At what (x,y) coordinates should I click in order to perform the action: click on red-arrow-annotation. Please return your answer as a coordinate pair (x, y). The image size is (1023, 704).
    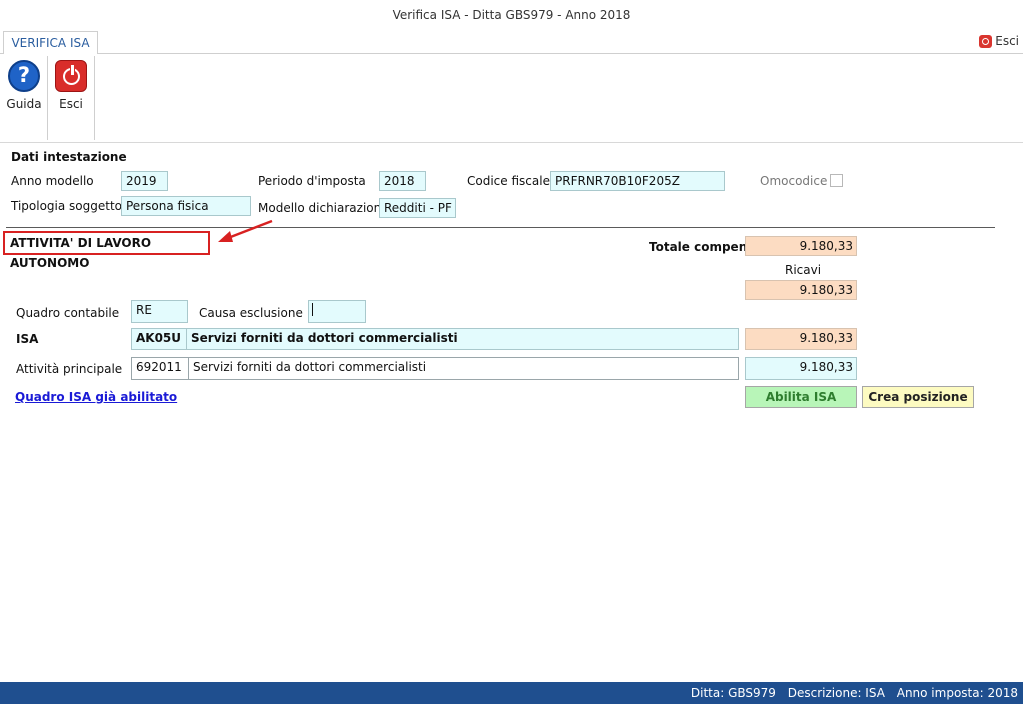
    Looking at the image, I should click on (245, 230).